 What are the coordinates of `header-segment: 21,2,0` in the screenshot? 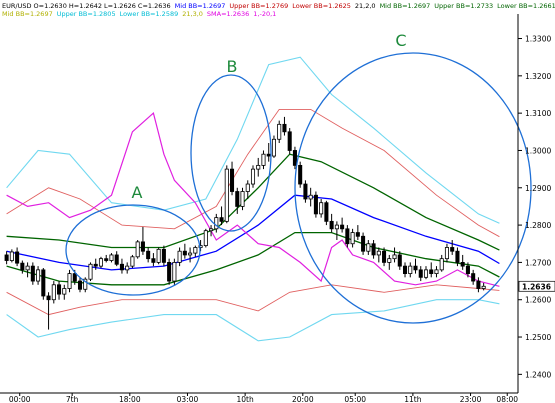 It's located at (365, 6).